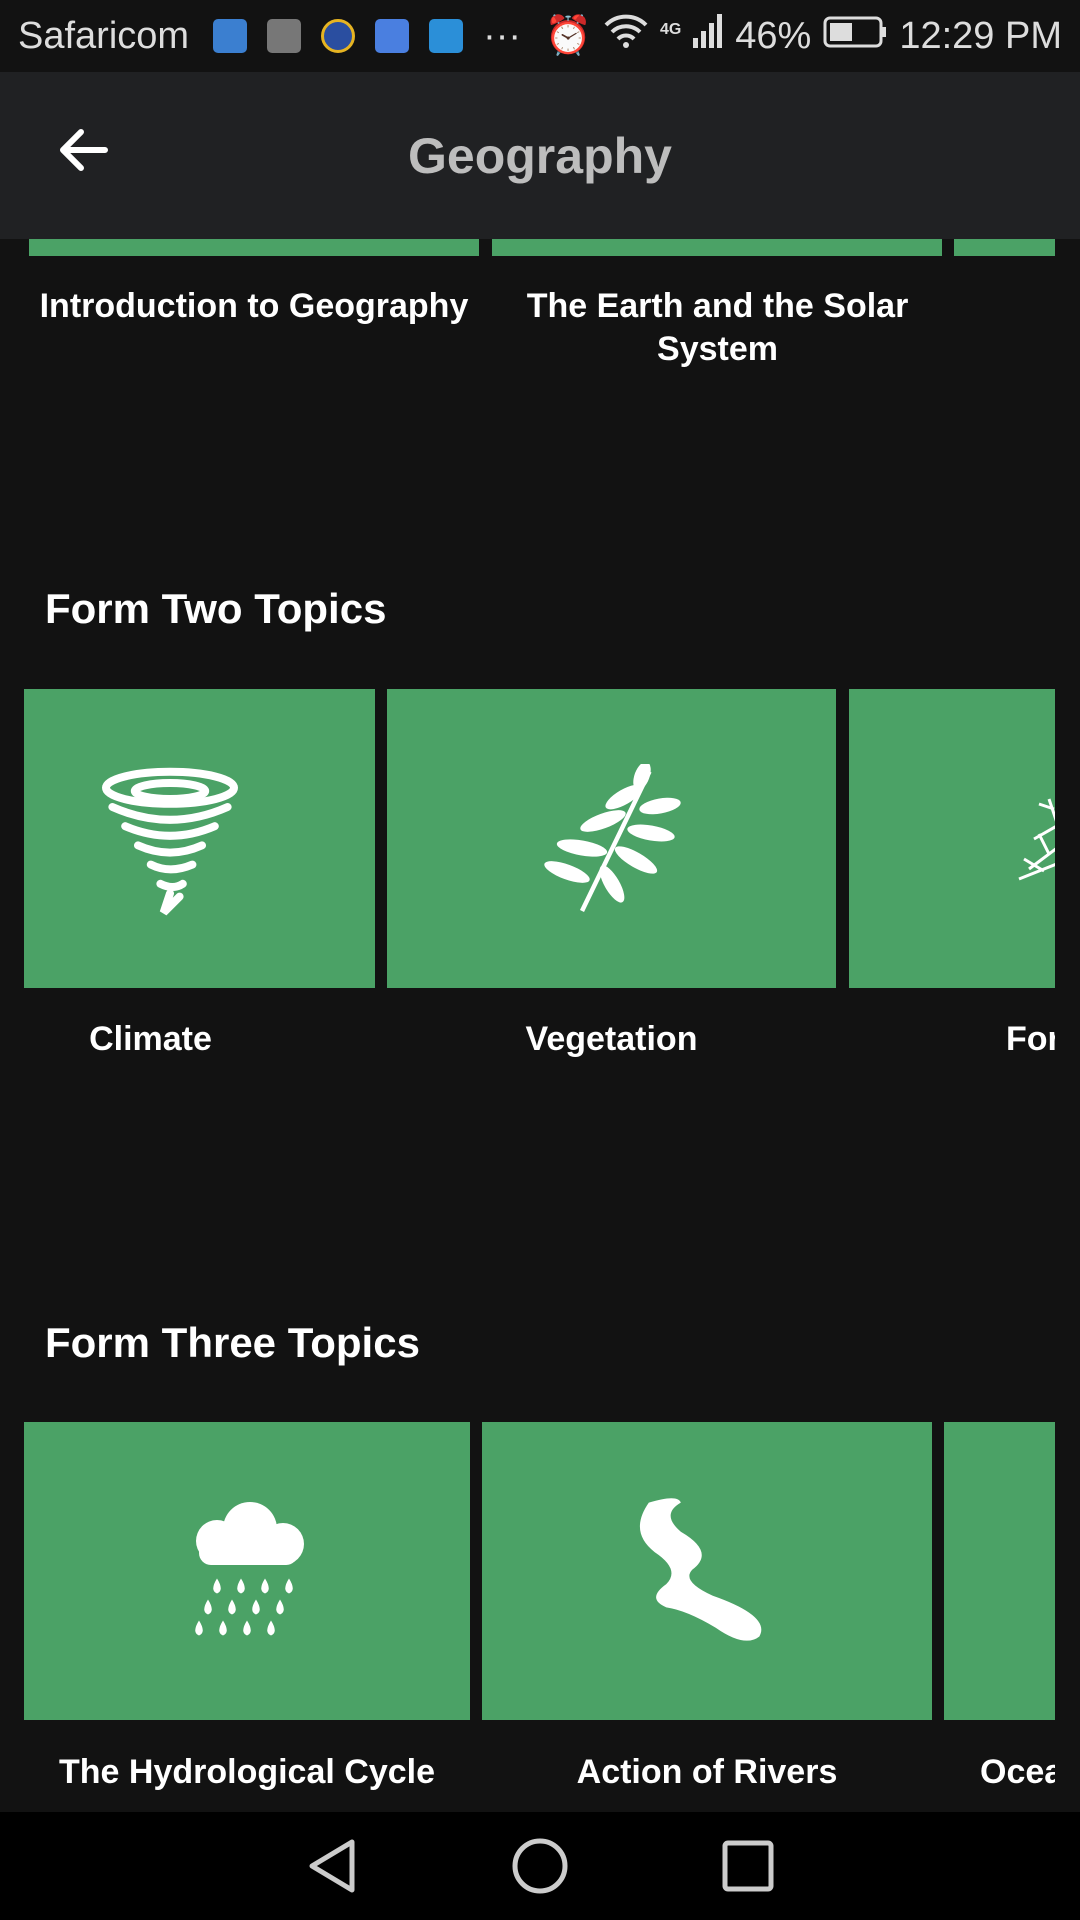 The width and height of the screenshot is (1080, 1920). Describe the element at coordinates (855, 36) in the screenshot. I see `battery-icon` at that location.